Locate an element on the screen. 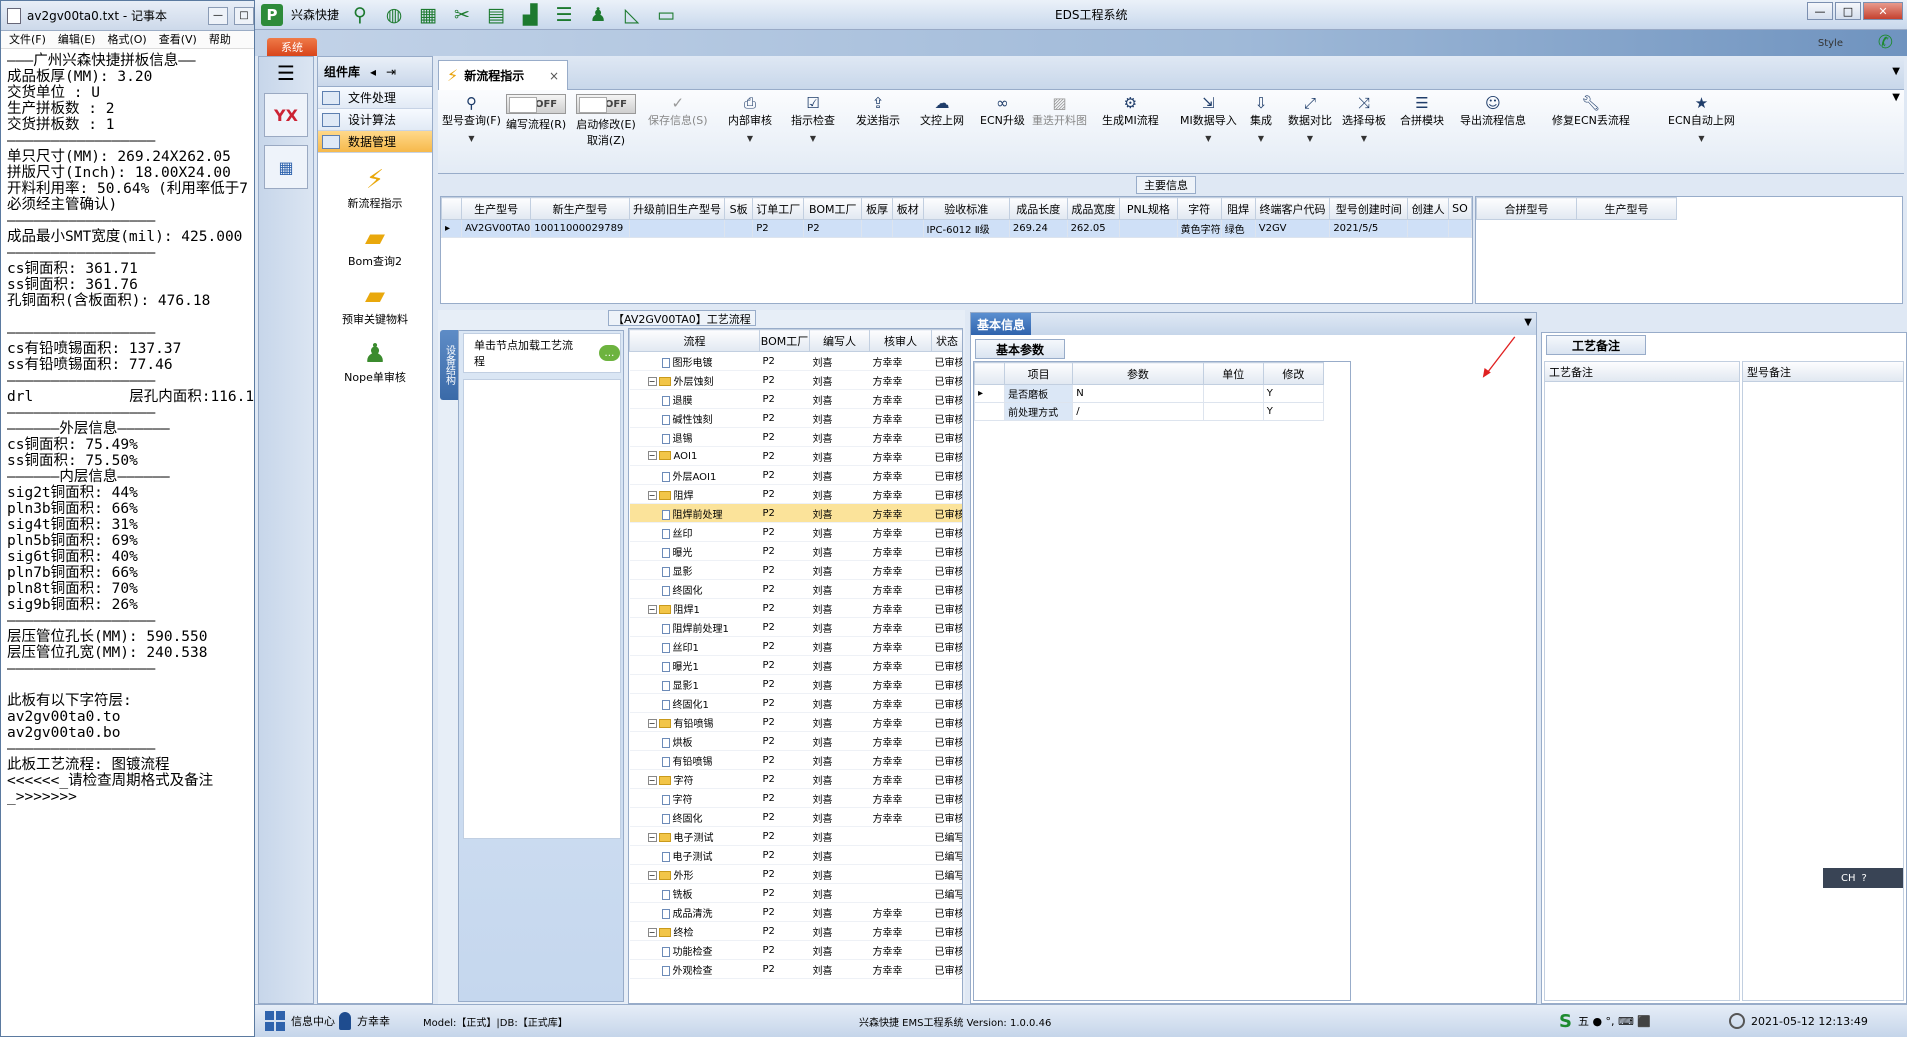  tree-row: − 字符 P2 刘喜 方幸幸 已审核 is located at coordinates (795, 779).